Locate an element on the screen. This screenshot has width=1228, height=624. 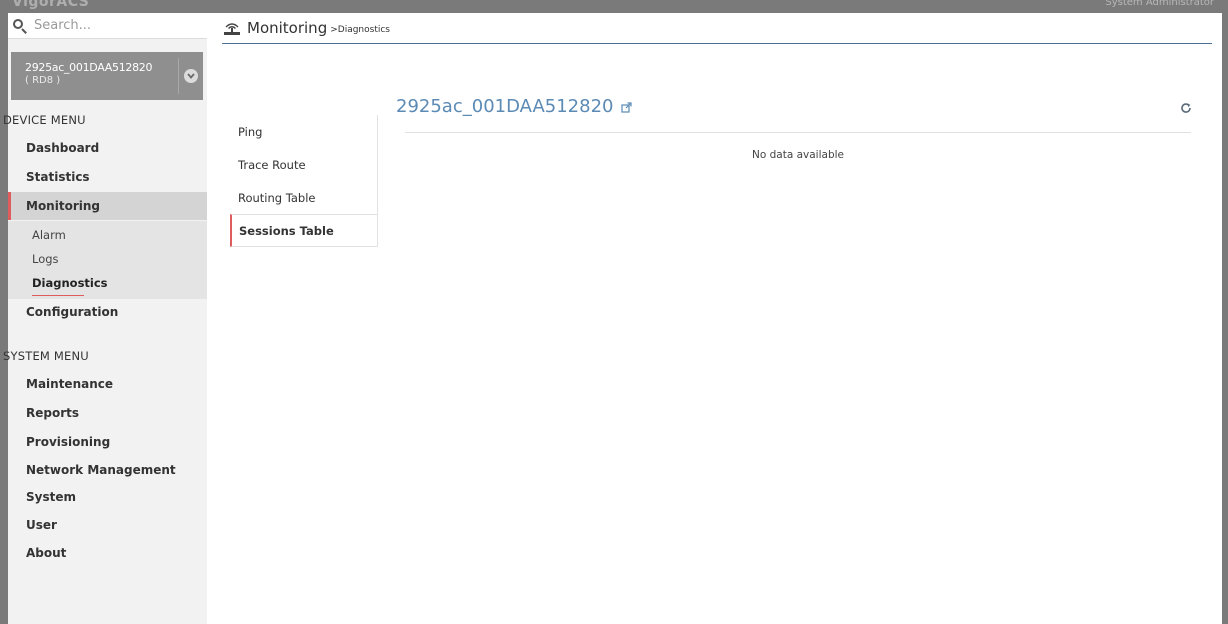
sidebar-item-system: System is located at coordinates (107, 497).